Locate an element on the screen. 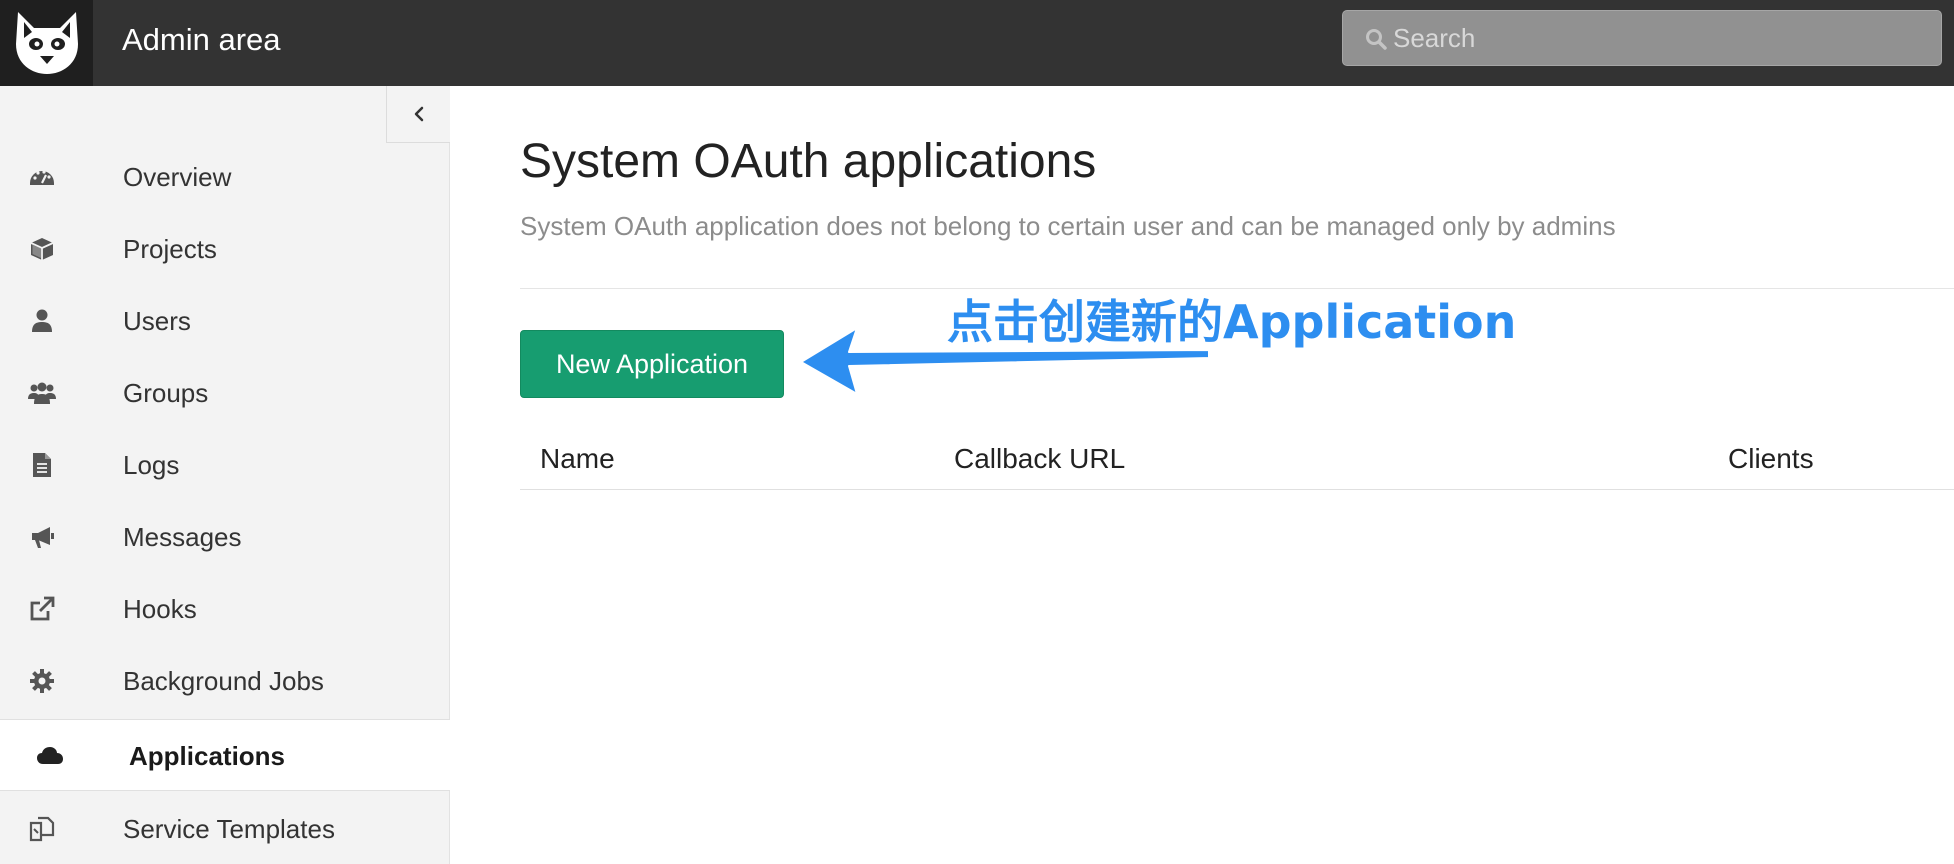  app-title: Admin area is located at coordinates (201, 39).